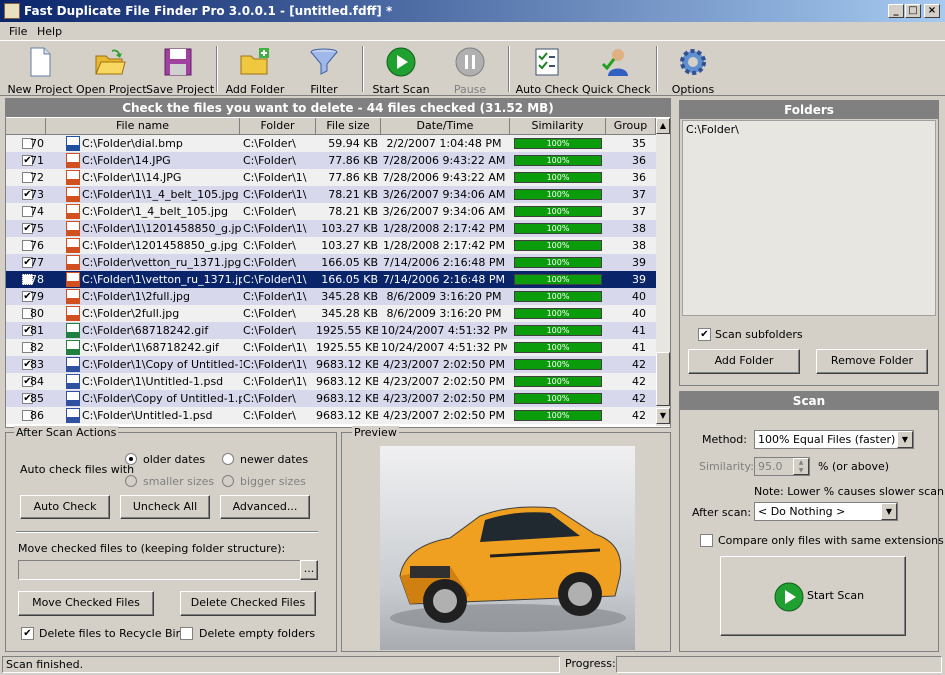  Describe the element at coordinates (132, 177) in the screenshot. I see `row-file-name: C:\Folder\1\14.JPG` at that location.